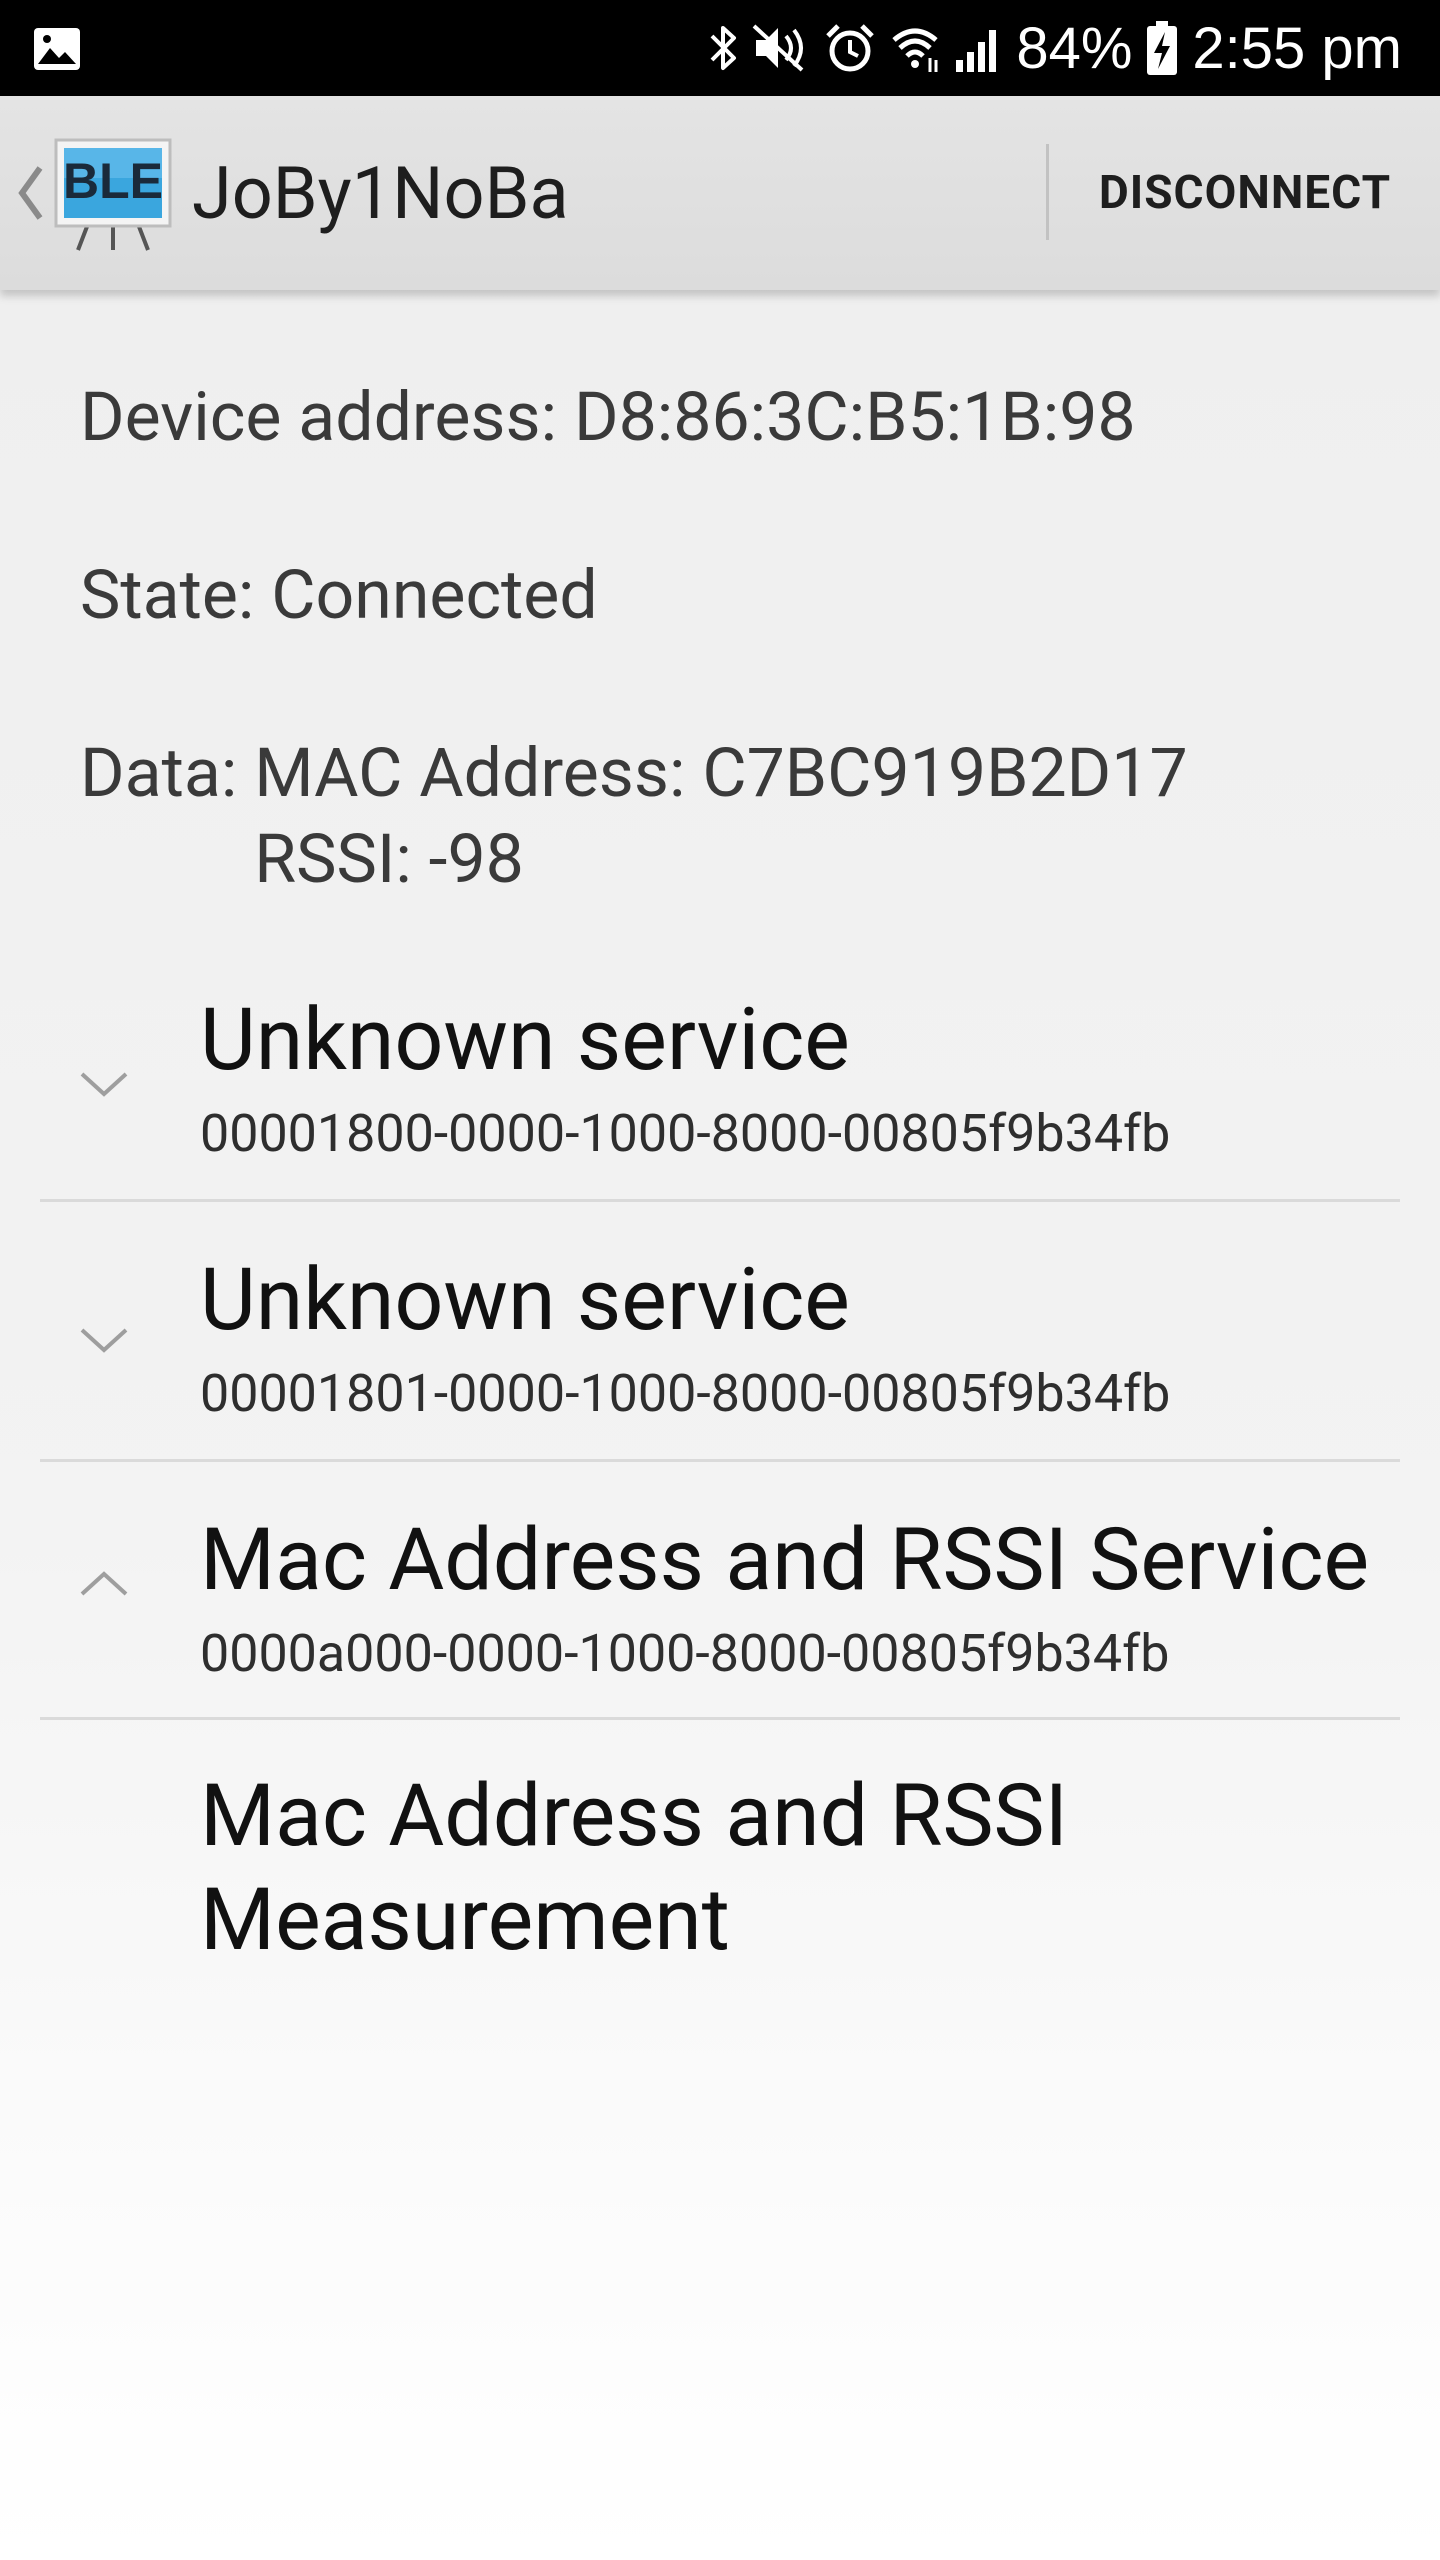  What do you see at coordinates (685, 1653) in the screenshot?
I see `service-uuid: 0000a000-0000-1000-8000-00805f9b34fb` at bounding box center [685, 1653].